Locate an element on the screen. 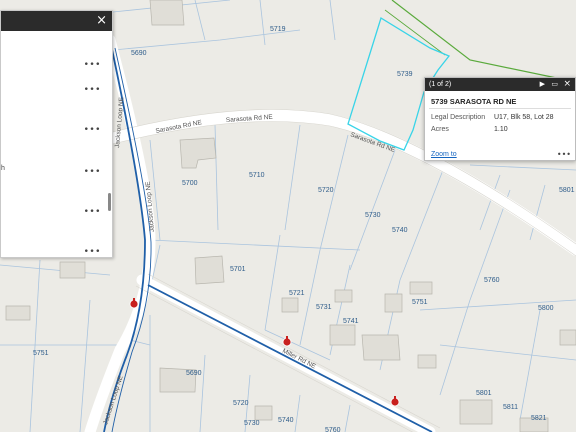  layers-panel: × ••• ••• ••• ••• h ••• ••• is located at coordinates (56, 134).